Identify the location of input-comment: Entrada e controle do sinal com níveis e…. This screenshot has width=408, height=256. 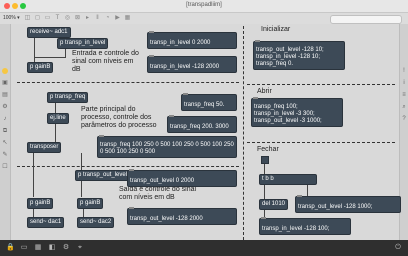
(105, 61).